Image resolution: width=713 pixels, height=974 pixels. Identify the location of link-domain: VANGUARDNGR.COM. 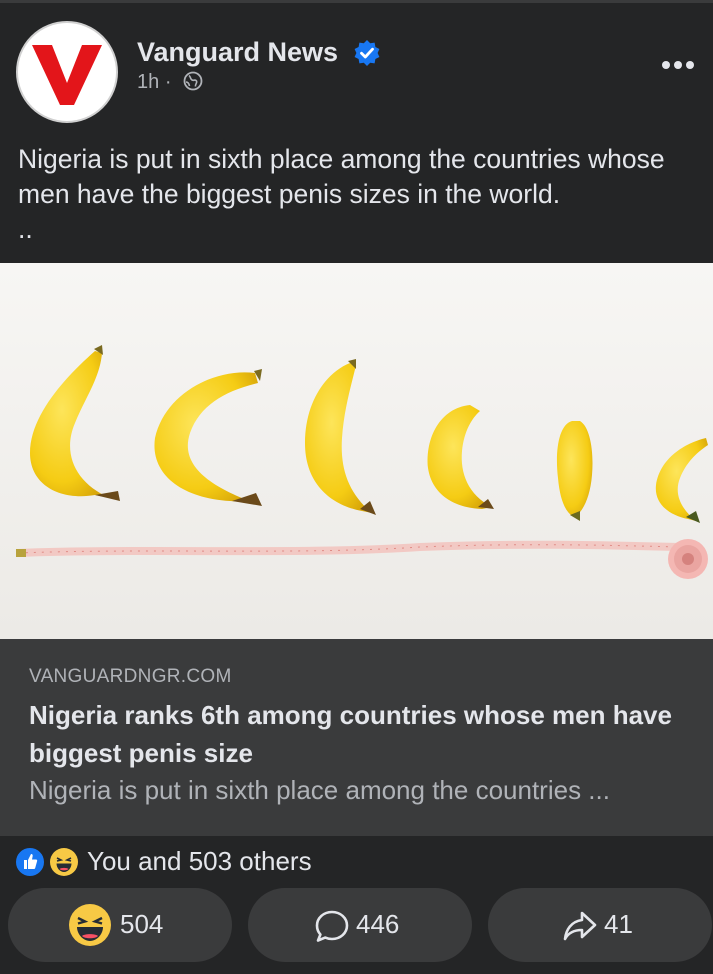
(130, 676).